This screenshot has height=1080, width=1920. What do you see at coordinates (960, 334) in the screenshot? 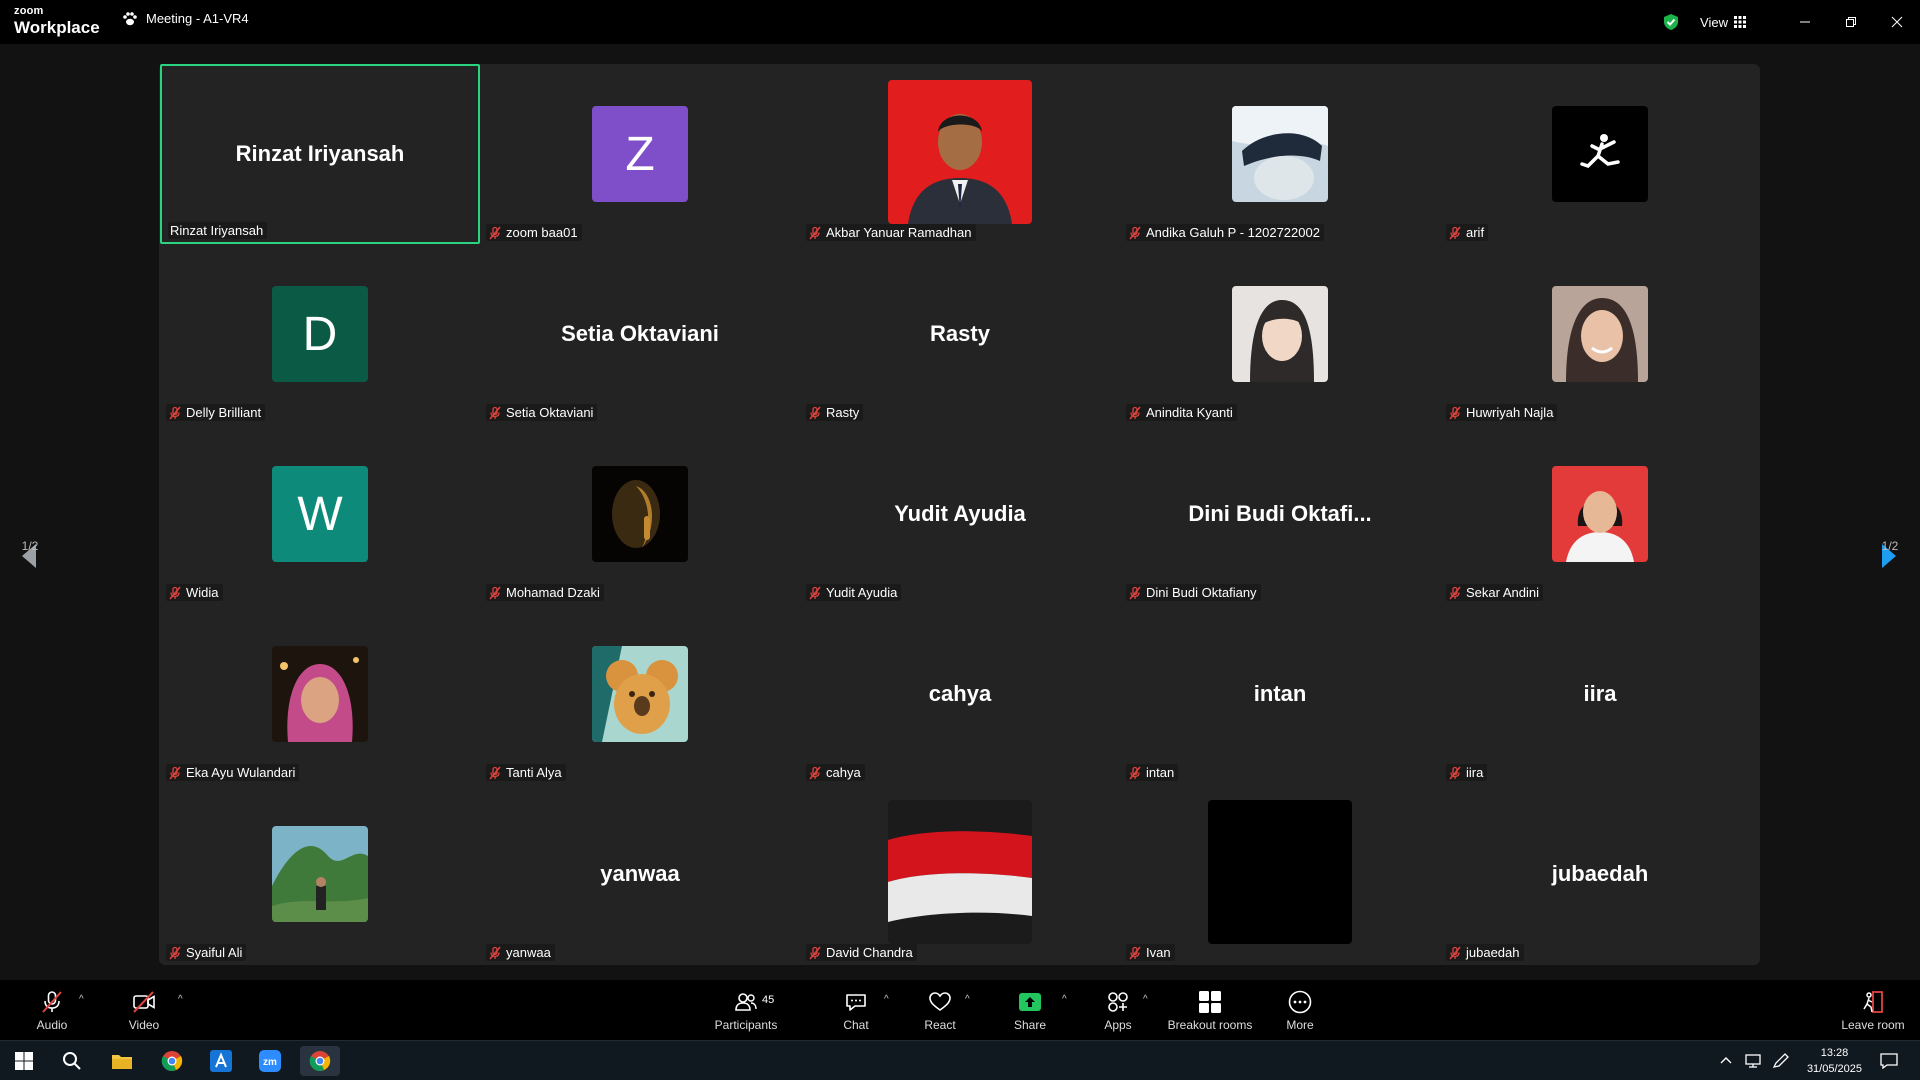
I see `participant-tile-rasty: Rasty Rasty` at bounding box center [960, 334].